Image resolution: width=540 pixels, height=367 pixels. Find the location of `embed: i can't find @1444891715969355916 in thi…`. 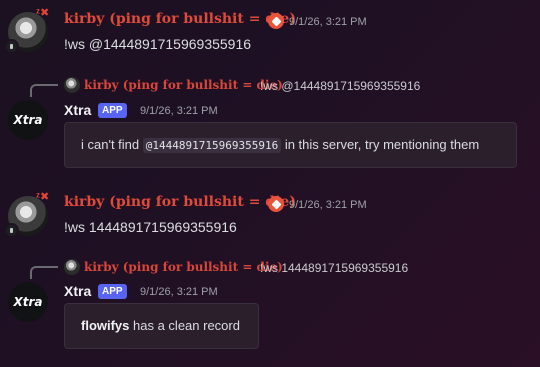

embed: i can't find @1444891715969355916 in thi… is located at coordinates (290, 145).